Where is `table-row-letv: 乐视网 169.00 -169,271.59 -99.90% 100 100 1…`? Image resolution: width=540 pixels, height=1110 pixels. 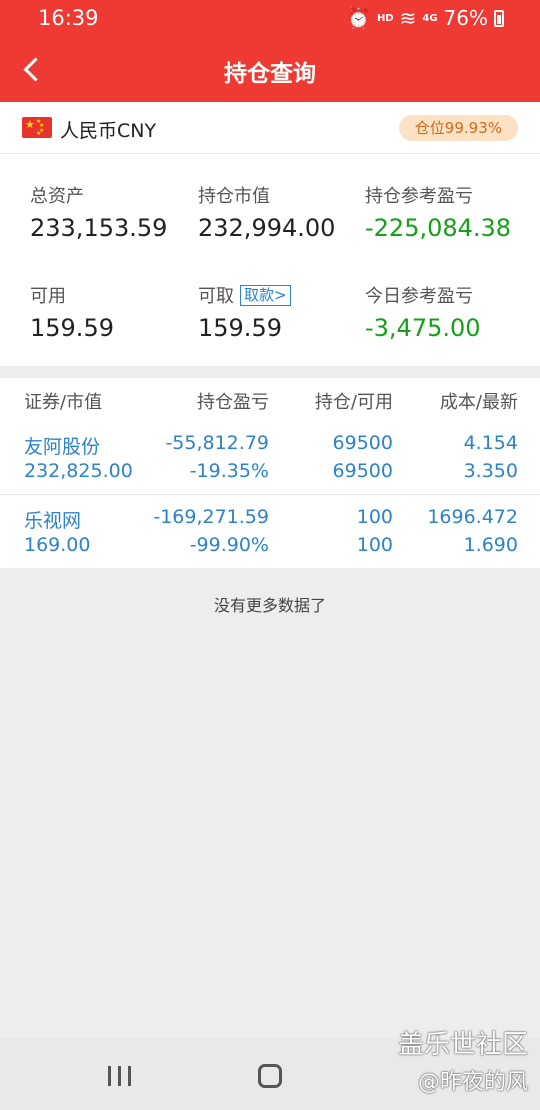 table-row-letv: 乐视网 169.00 -169,271.59 -99.90% 100 100 1… is located at coordinates (270, 534).